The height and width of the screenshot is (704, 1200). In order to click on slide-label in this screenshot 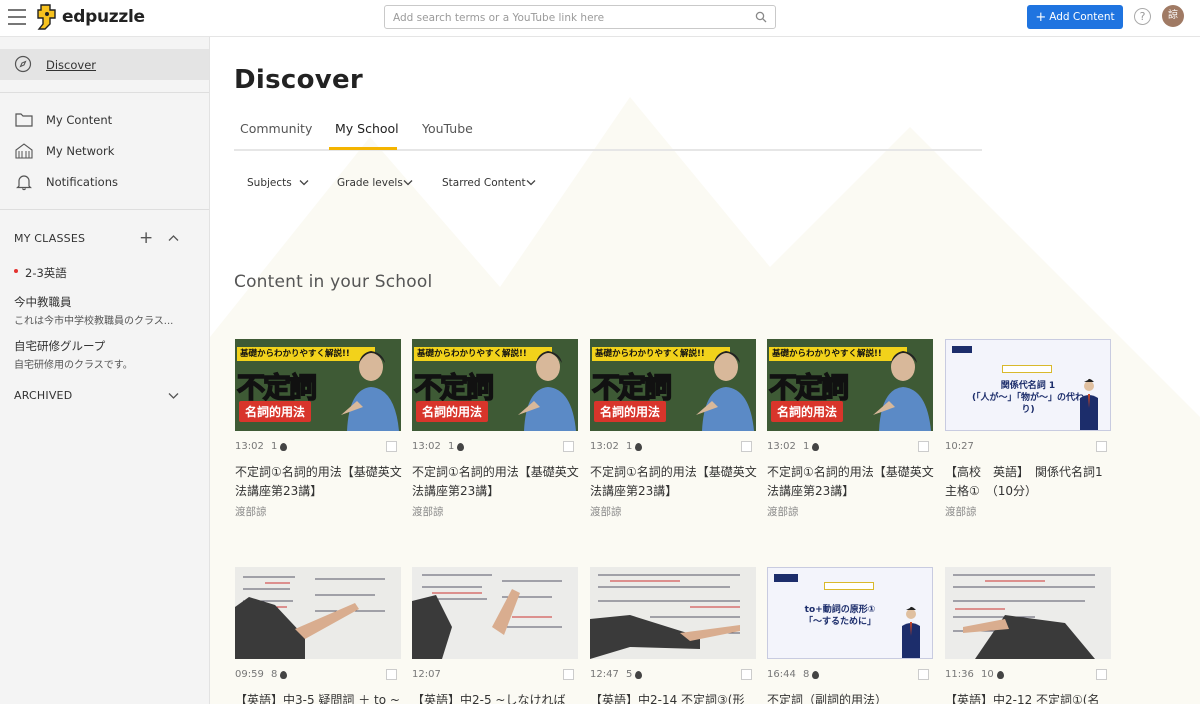, I will do `click(1027, 369)`.